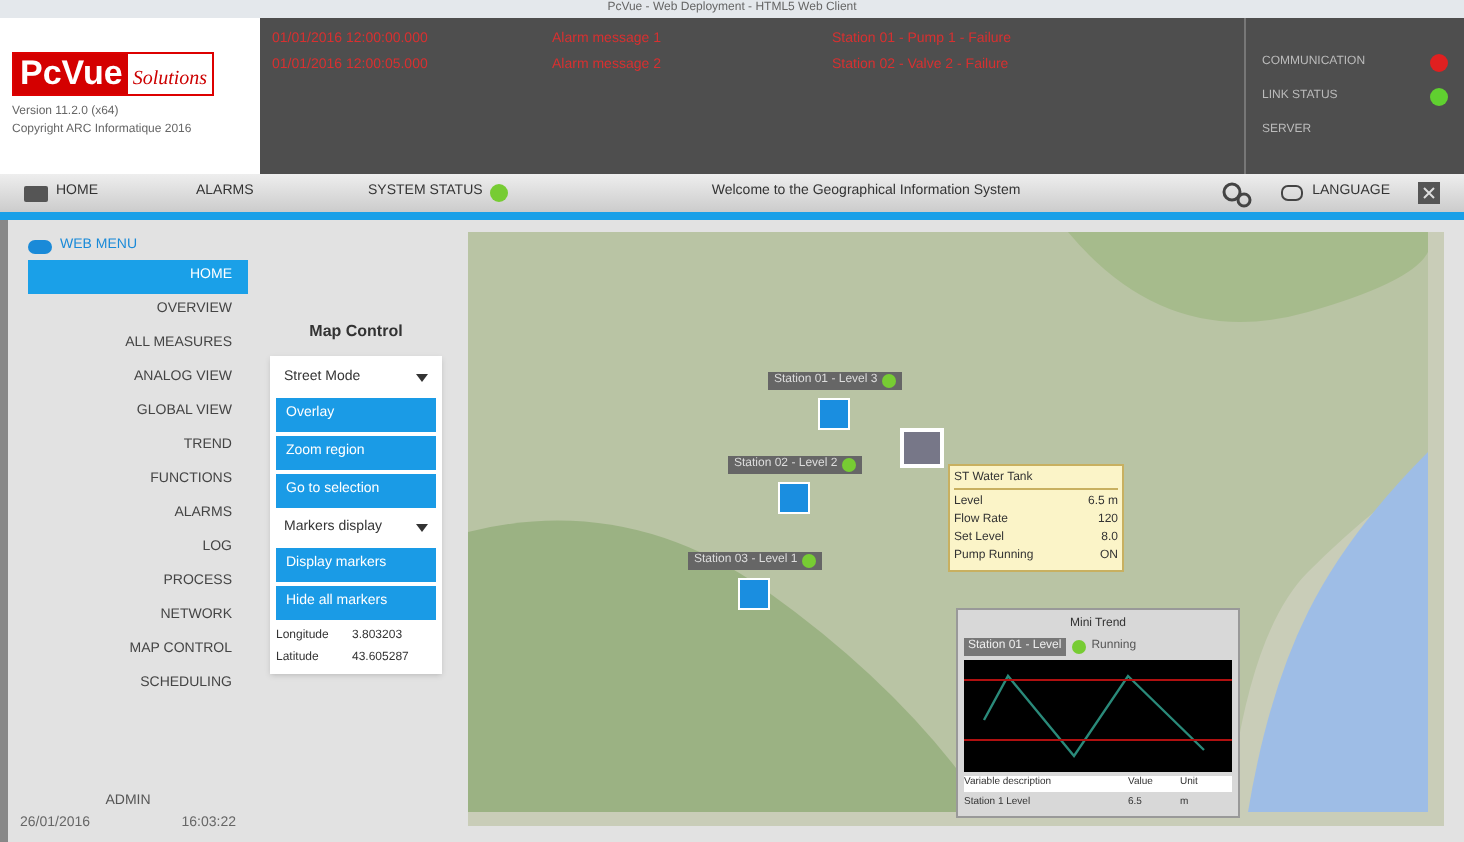  What do you see at coordinates (356, 332) in the screenshot?
I see `panel-title: Map Control` at bounding box center [356, 332].